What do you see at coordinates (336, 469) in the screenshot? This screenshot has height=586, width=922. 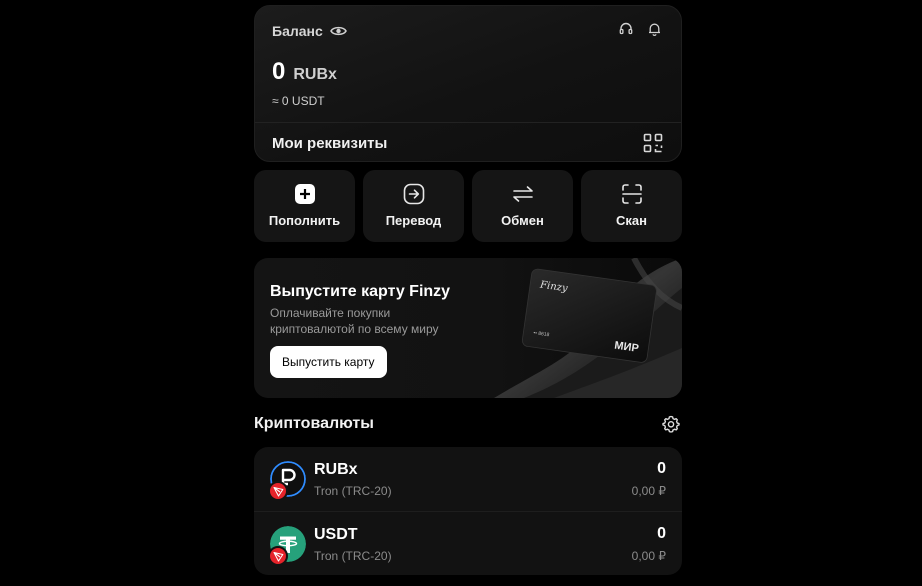 I see `coin-name: RUBx` at bounding box center [336, 469].